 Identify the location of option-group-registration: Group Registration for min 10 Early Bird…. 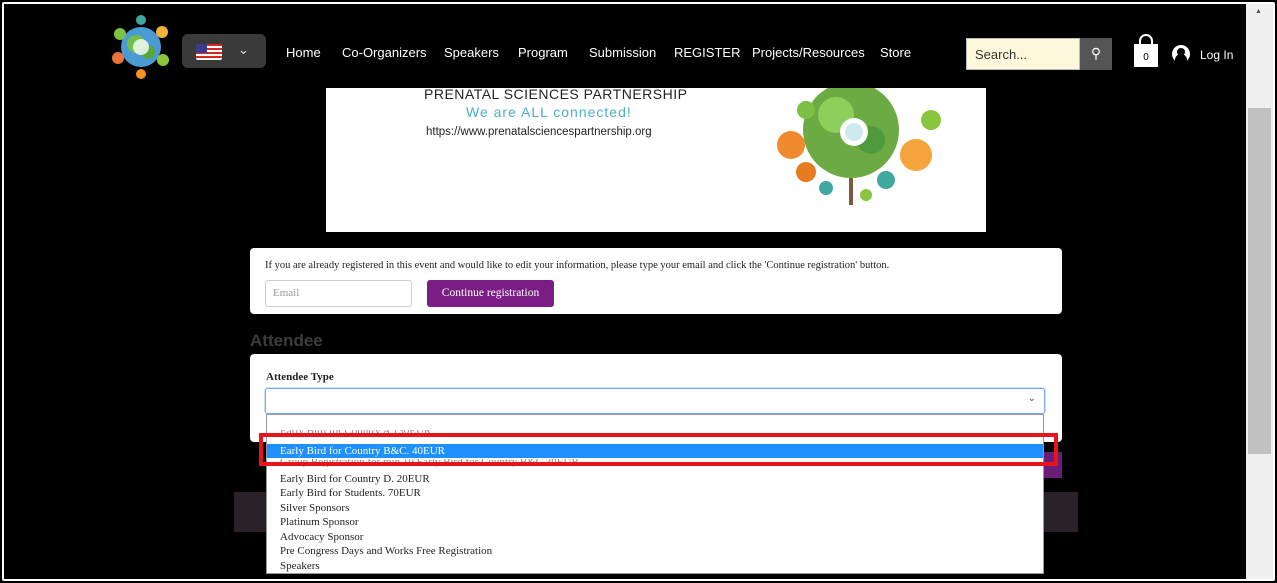
(655, 463).